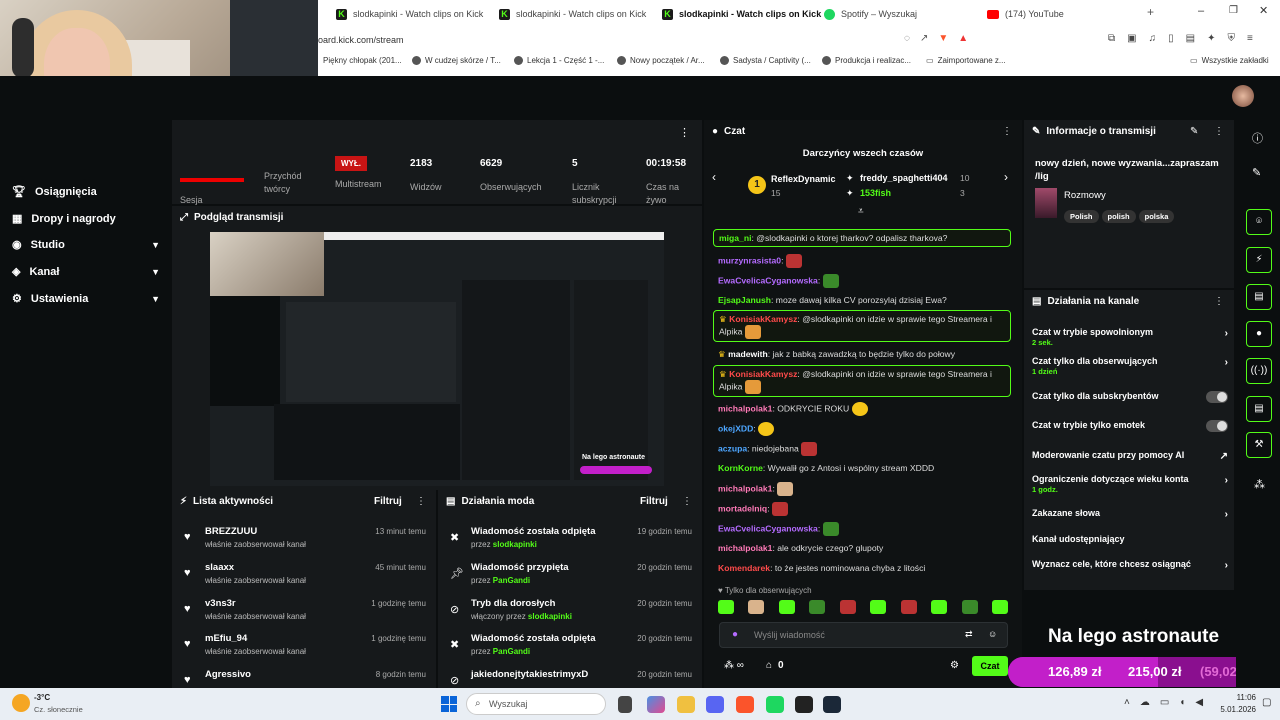 This screenshot has width=1280, height=720. Describe the element at coordinates (775, 665) in the screenshot. I see `points-counter: ⌂ 0` at that location.